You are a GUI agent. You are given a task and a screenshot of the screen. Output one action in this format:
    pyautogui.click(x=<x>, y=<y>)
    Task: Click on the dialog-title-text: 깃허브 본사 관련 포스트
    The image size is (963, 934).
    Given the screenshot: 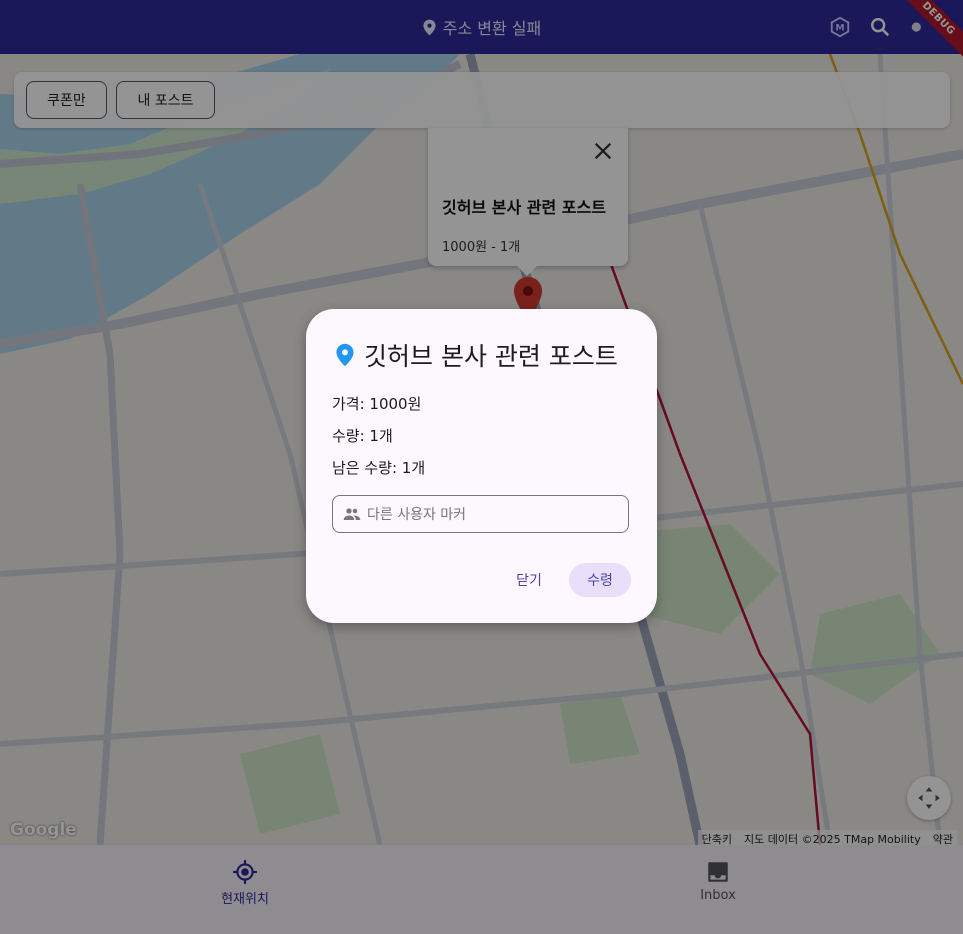 What is the action you would take?
    pyautogui.click(x=491, y=356)
    